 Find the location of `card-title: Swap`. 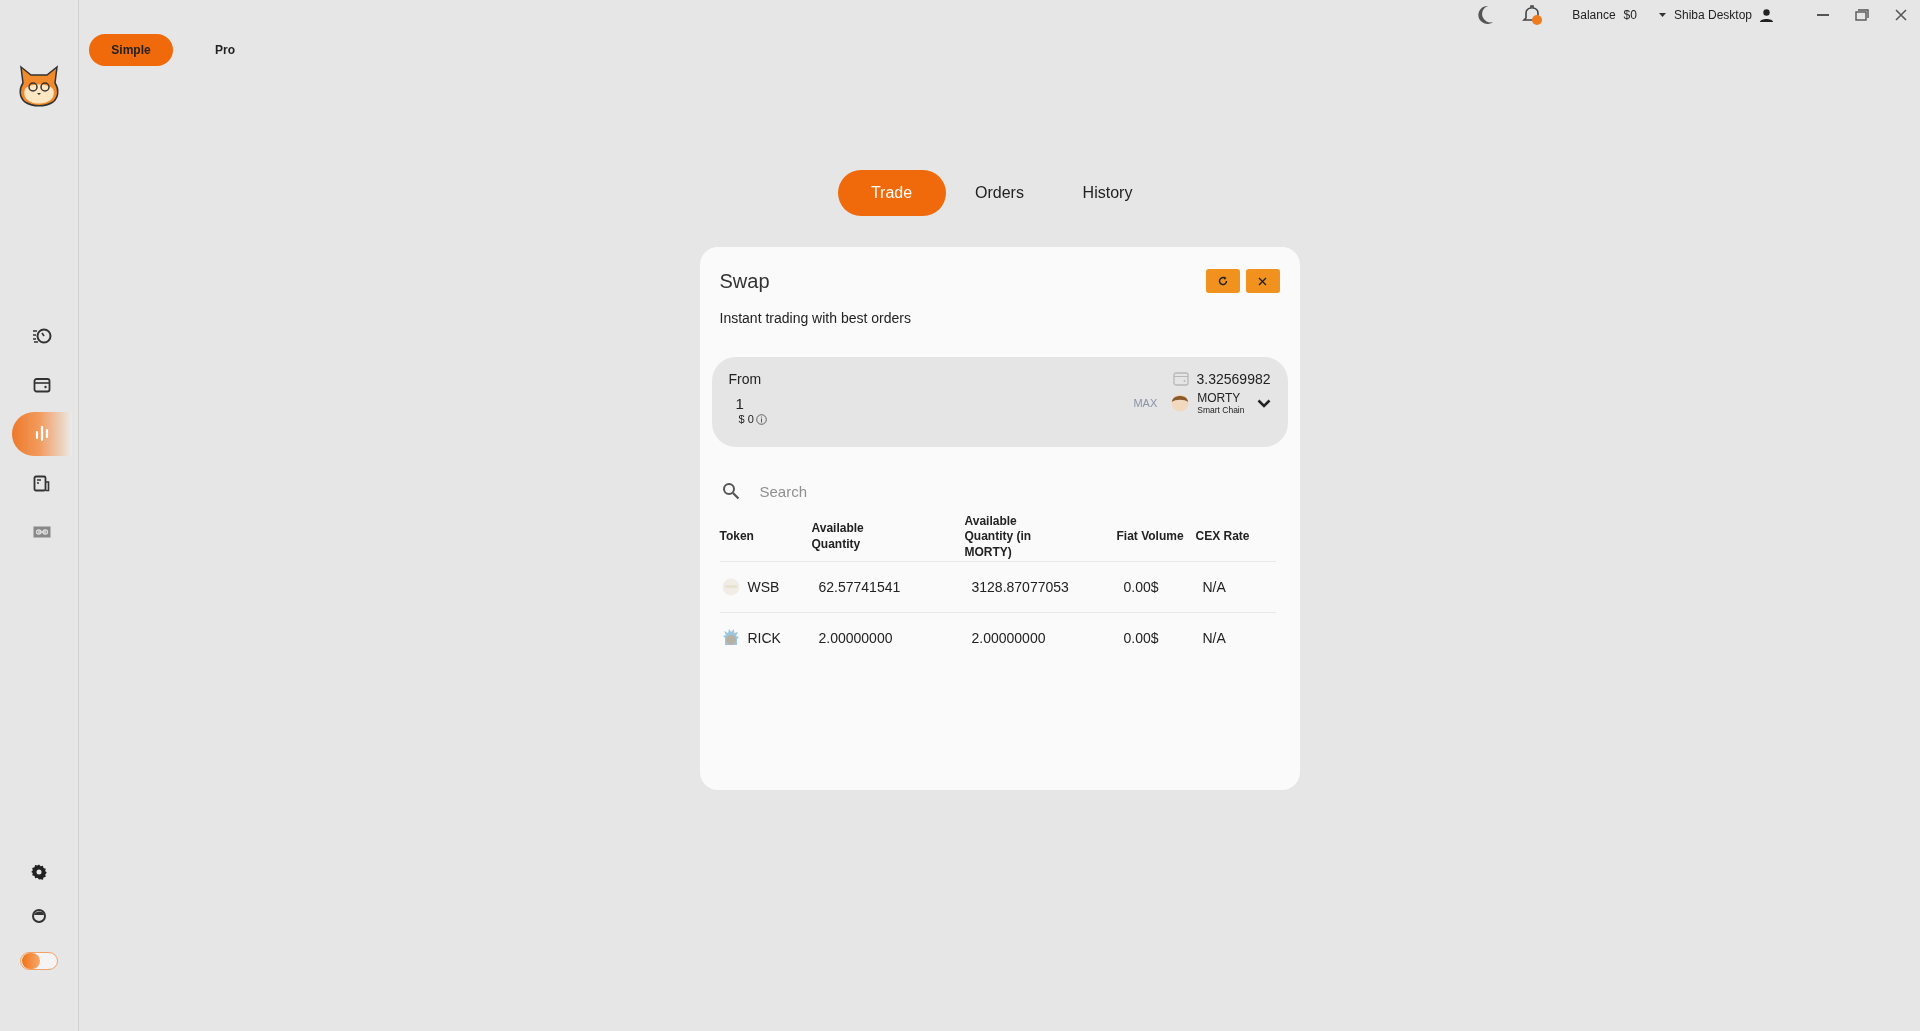

card-title: Swap is located at coordinates (745, 281).